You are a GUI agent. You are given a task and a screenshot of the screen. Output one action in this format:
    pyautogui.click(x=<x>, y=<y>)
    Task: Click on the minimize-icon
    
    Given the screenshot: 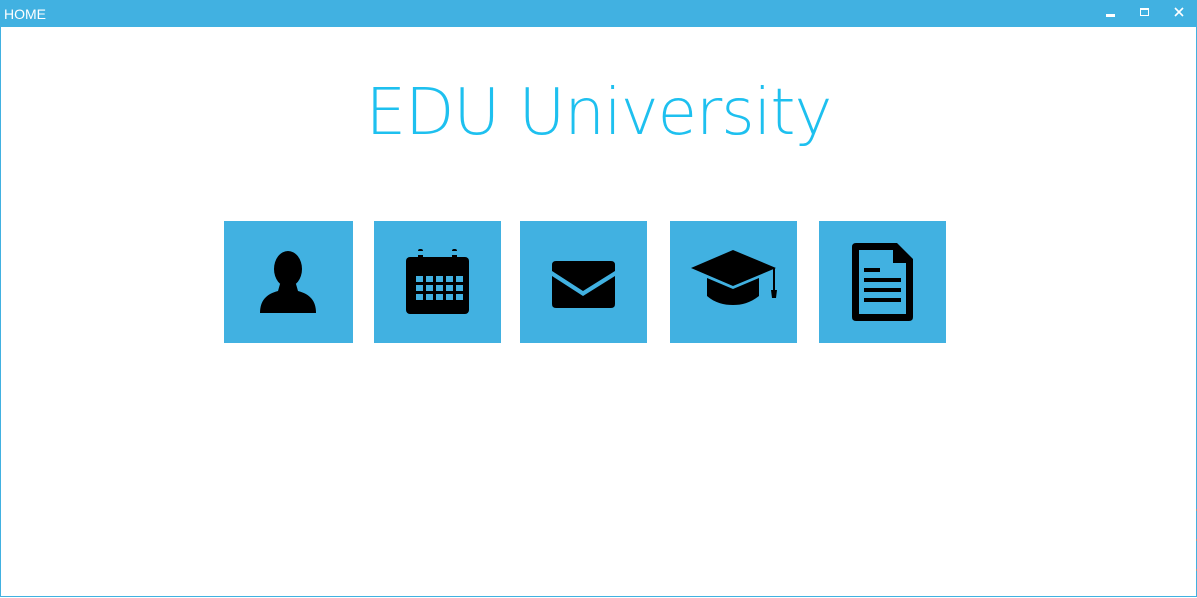 What is the action you would take?
    pyautogui.click(x=1110, y=15)
    